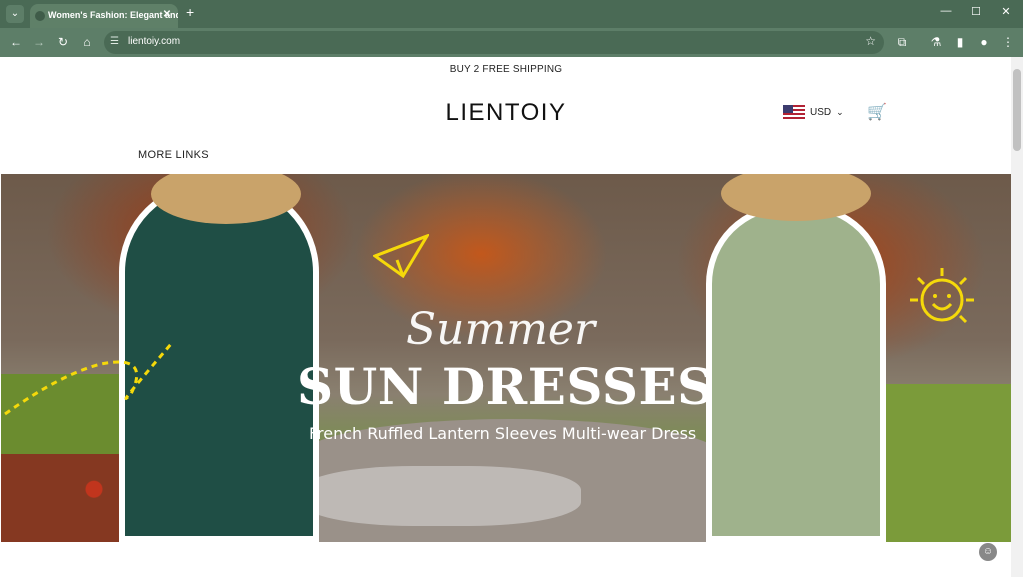  Describe the element at coordinates (39, 42) in the screenshot. I see `forward-icon: →` at that location.